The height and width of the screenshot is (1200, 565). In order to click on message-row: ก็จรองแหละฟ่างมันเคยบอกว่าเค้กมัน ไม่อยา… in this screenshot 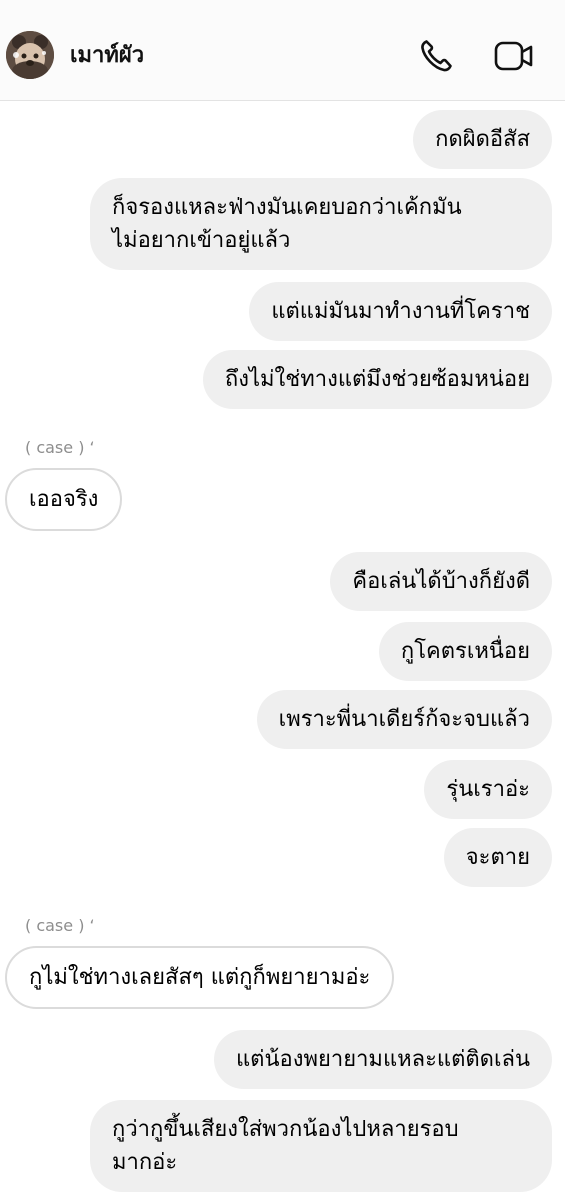, I will do `click(321, 224)`.